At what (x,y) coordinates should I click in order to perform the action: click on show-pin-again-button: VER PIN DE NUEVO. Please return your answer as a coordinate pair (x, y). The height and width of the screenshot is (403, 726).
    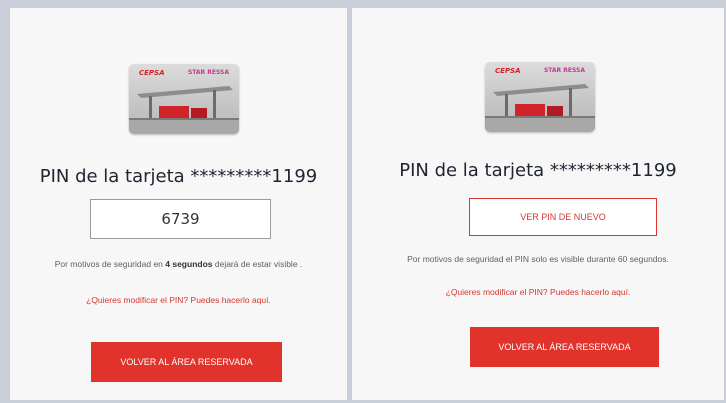
    Looking at the image, I should click on (563, 217).